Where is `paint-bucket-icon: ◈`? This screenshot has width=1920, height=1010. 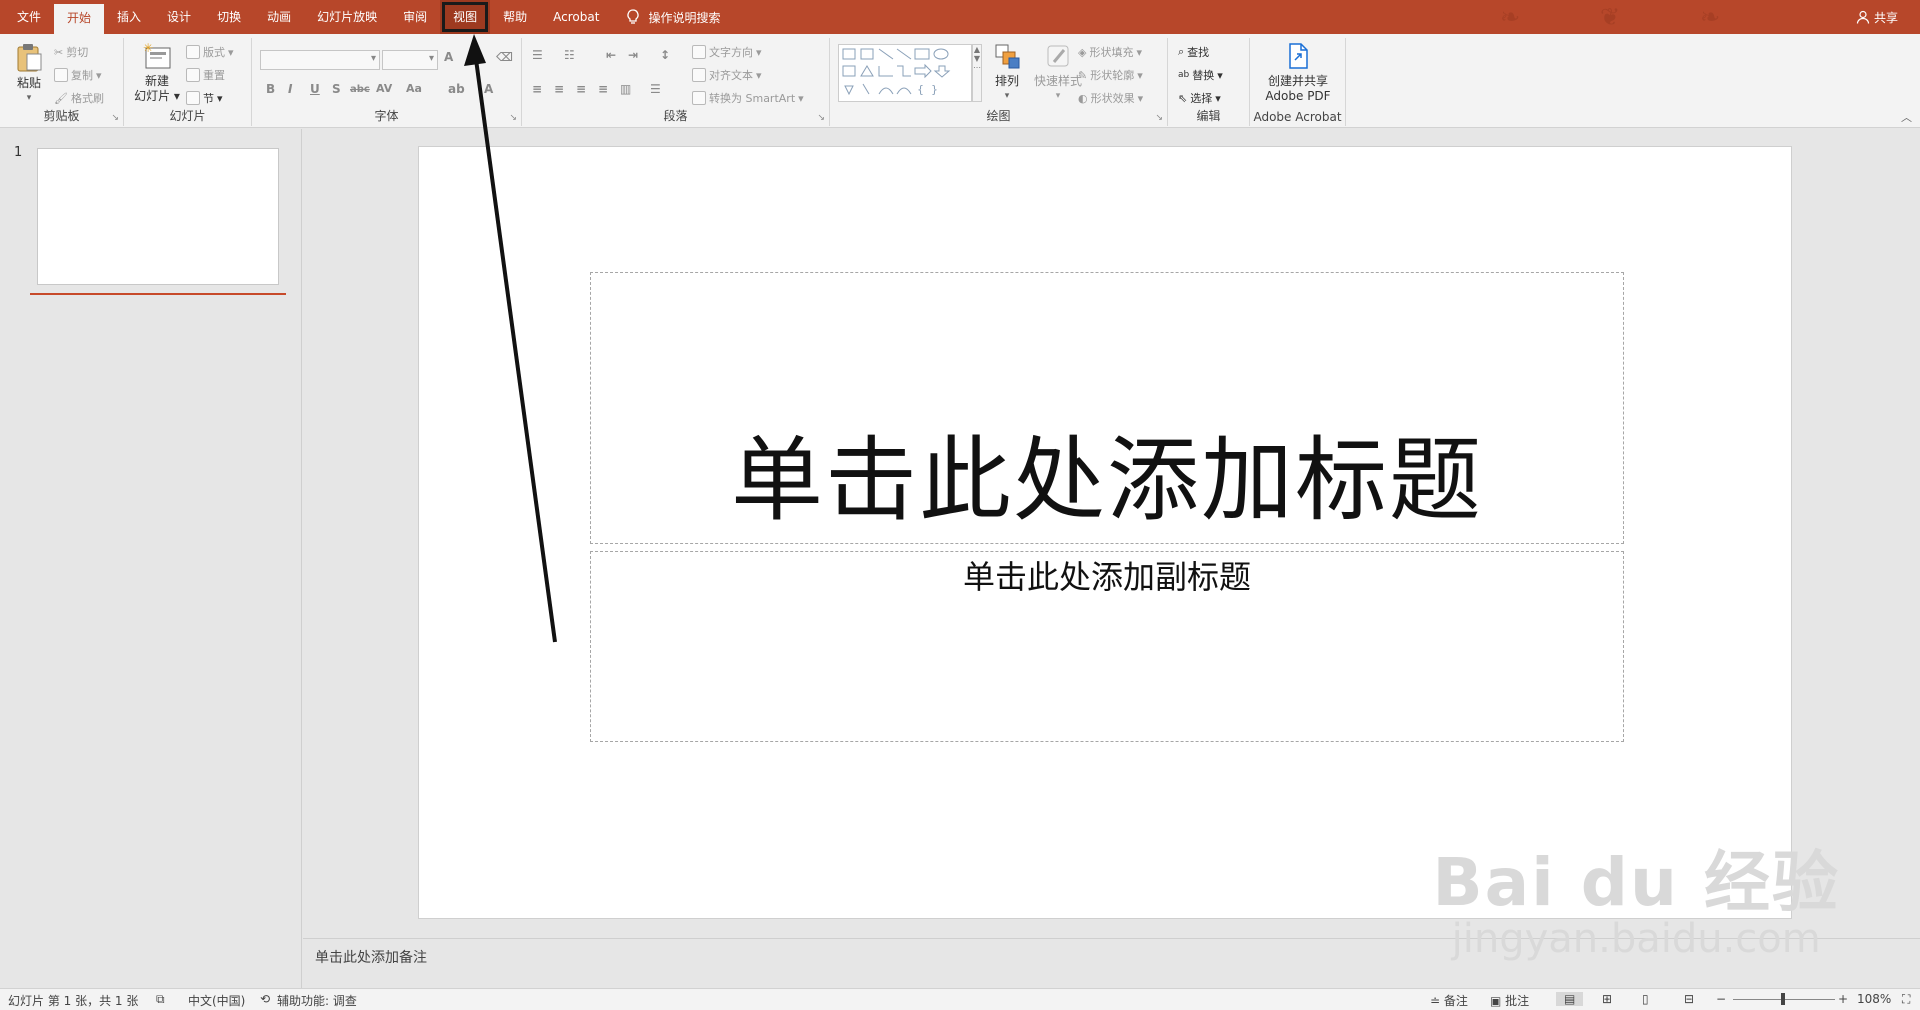 paint-bucket-icon: ◈ is located at coordinates (1082, 52).